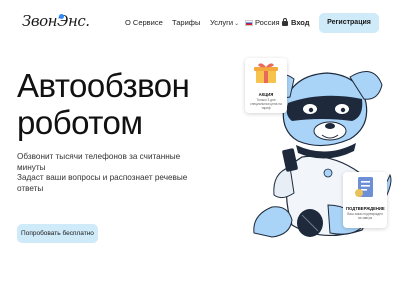 This screenshot has width=400, height=281. Describe the element at coordinates (144, 22) in the screenshot. I see `nav-about-service: О Сервисе` at that location.